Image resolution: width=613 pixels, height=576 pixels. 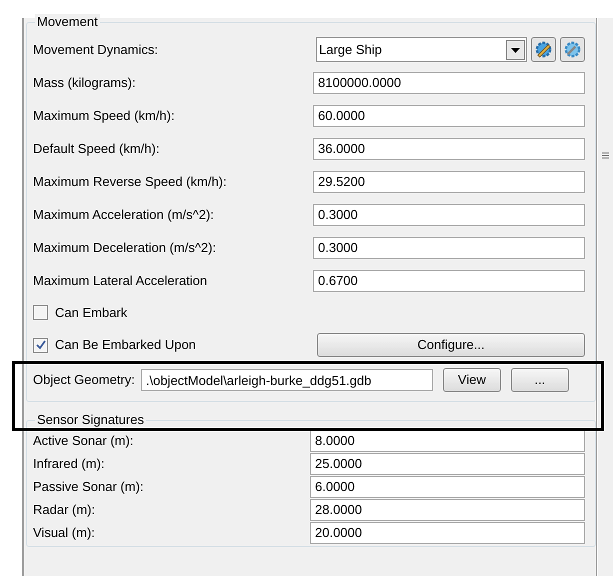 What do you see at coordinates (91, 313) in the screenshot?
I see `checkbox-label: Can Embark` at bounding box center [91, 313].